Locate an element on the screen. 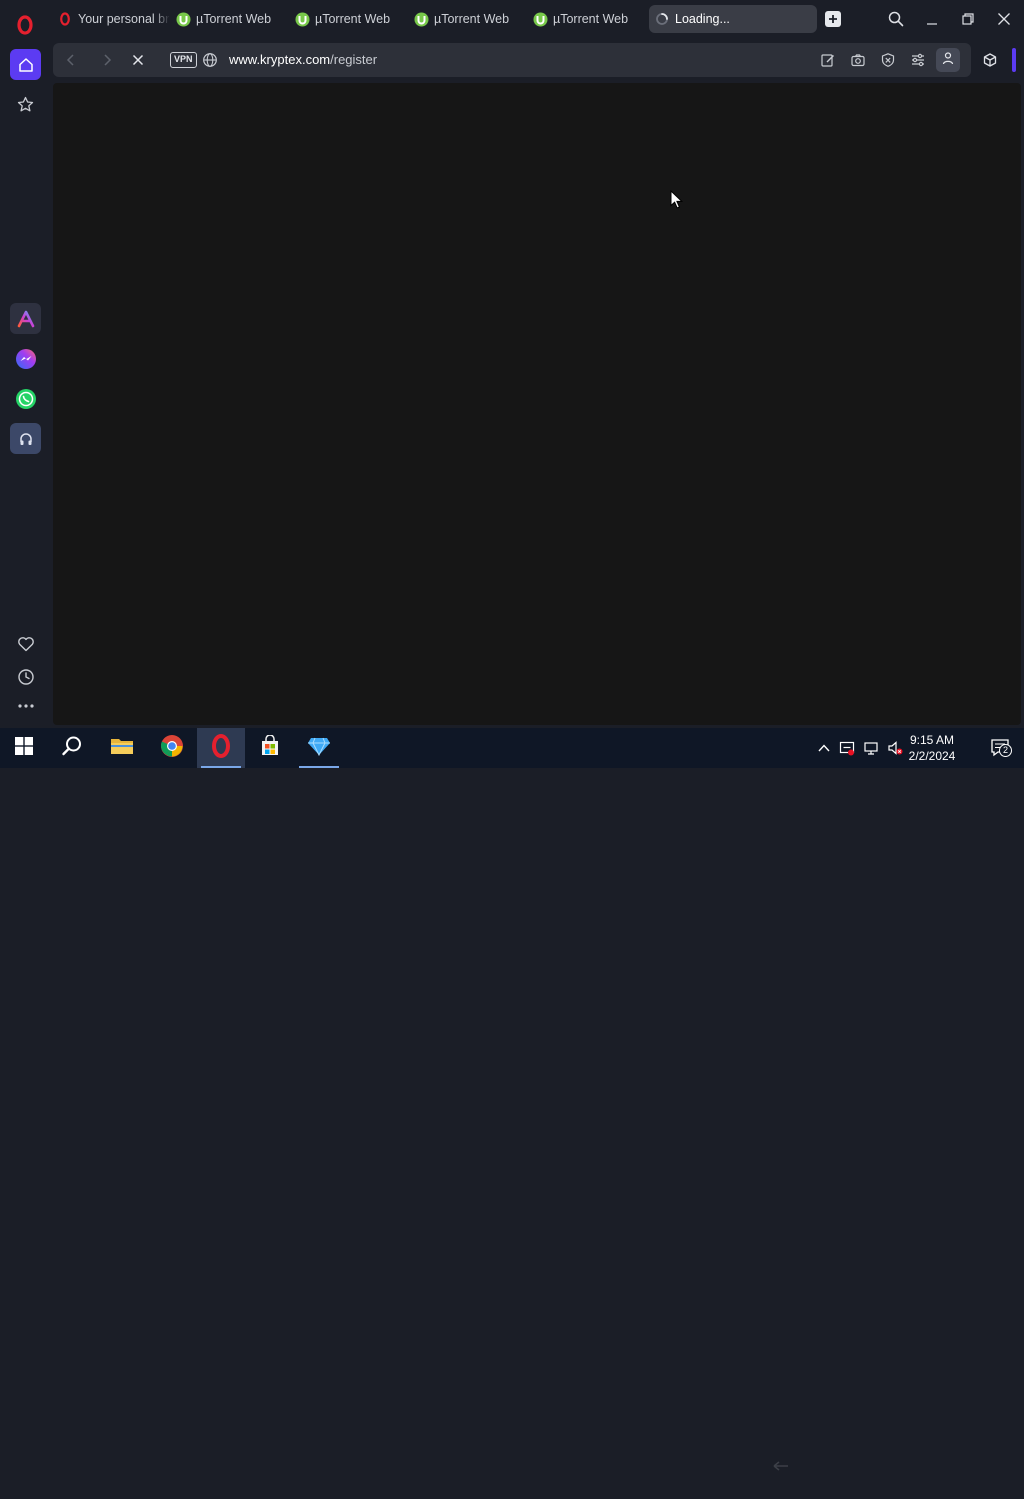 Image resolution: width=1024 pixels, height=1499 pixels. chrome-icon is located at coordinates (172, 748).